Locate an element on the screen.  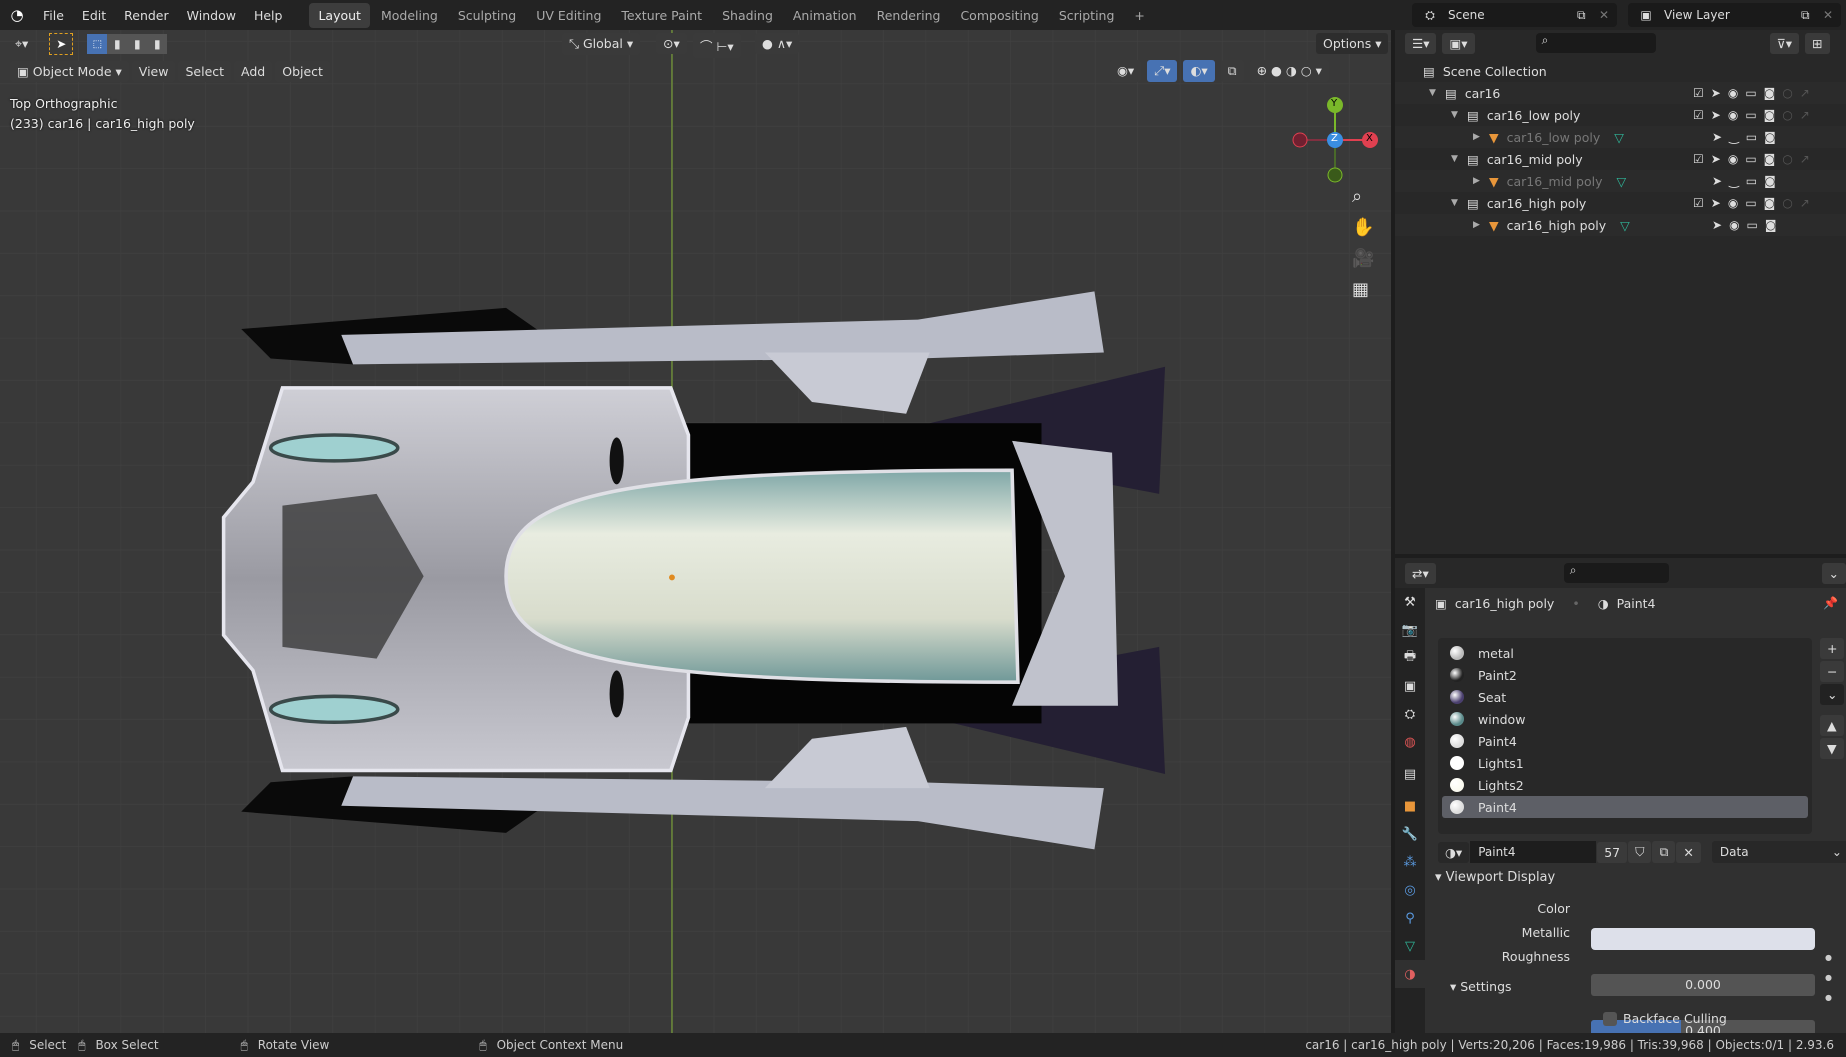
material-name-field: Paint4 is located at coordinates (1533, 852).